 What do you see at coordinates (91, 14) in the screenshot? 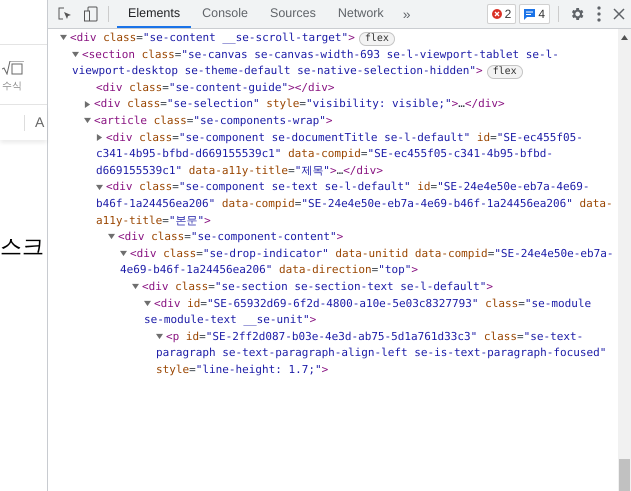
I see `device-toolbar-icon` at bounding box center [91, 14].